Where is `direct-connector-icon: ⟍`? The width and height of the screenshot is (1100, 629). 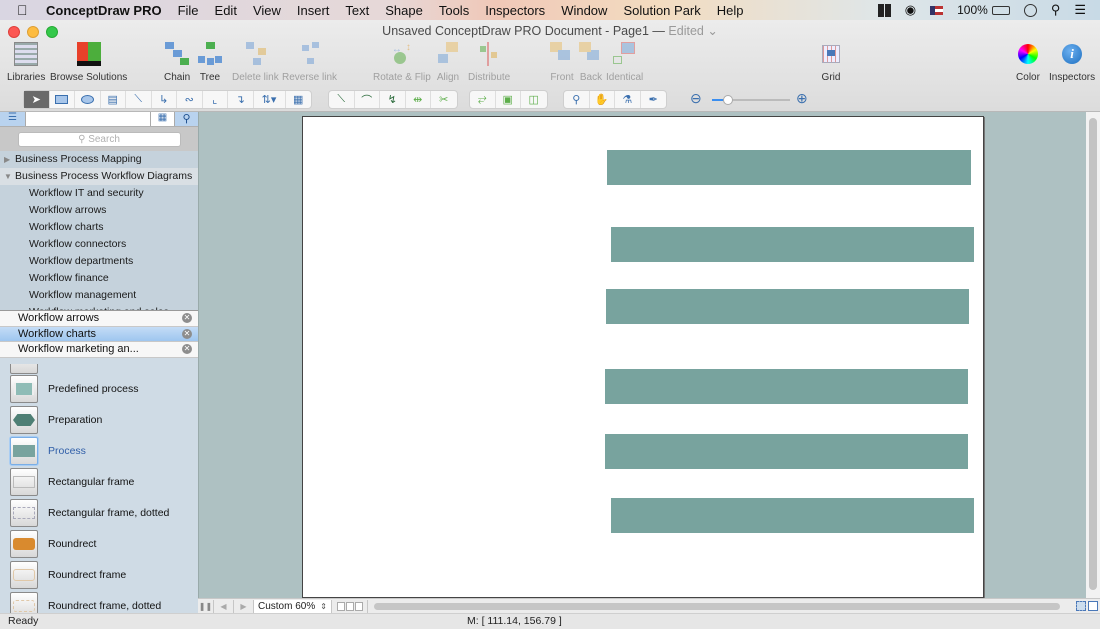
direct-connector-icon: ⟍ is located at coordinates (139, 99).